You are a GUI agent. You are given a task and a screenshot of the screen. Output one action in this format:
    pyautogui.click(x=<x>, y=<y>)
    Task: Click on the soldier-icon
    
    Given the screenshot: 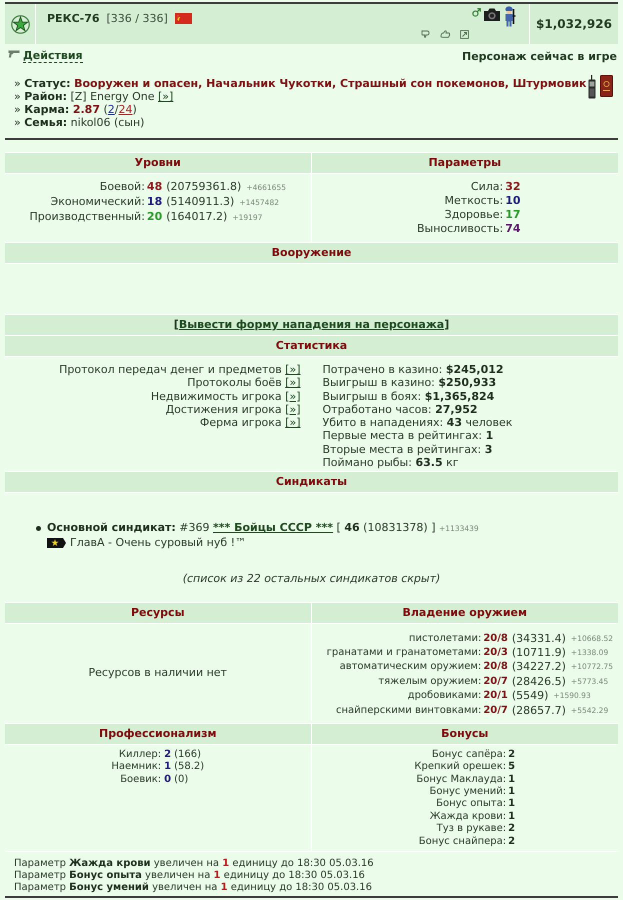 What is the action you would take?
    pyautogui.click(x=510, y=16)
    